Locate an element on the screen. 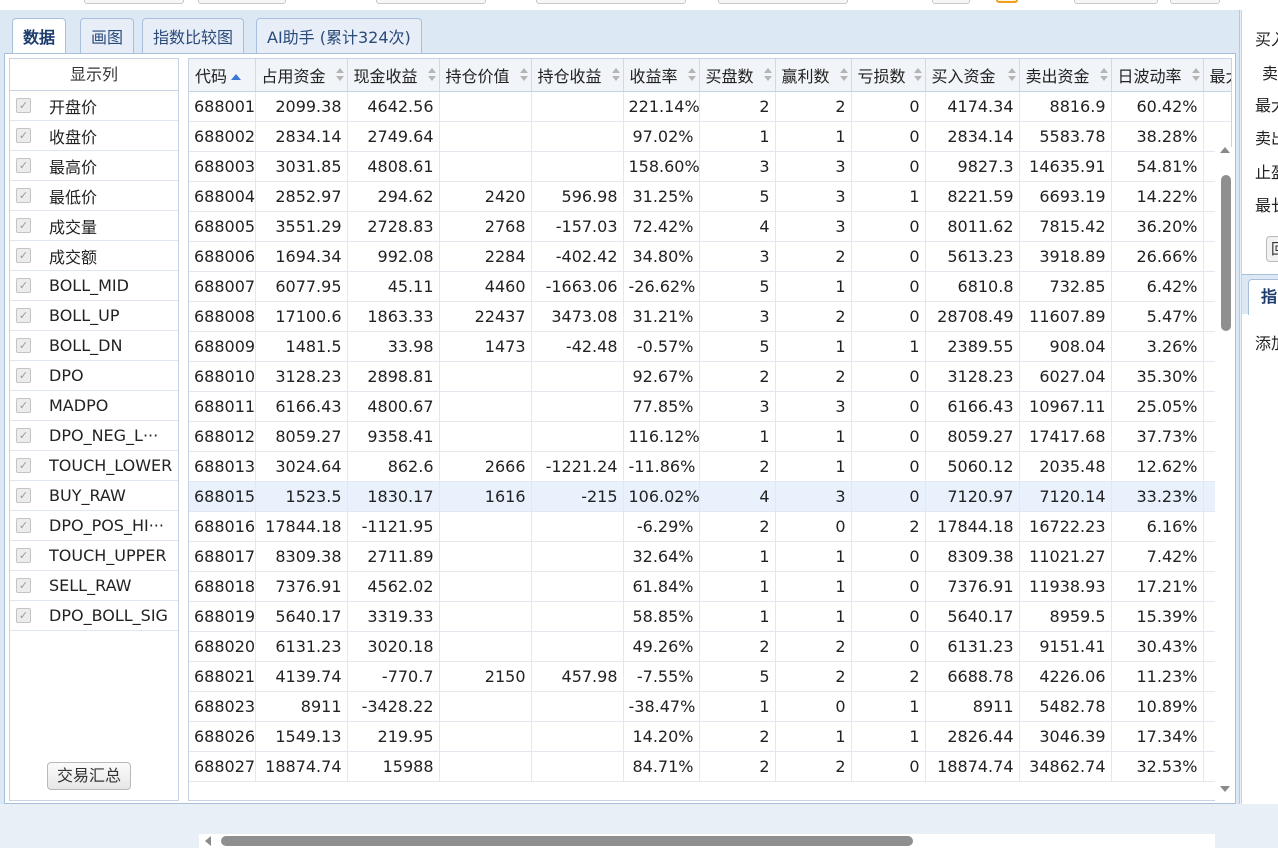  column-toggle-item: ✓ DPO_POS_HI··· is located at coordinates (94, 526).